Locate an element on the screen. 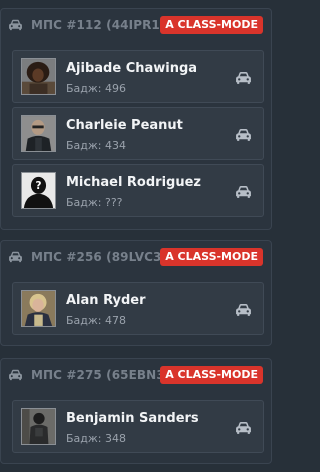 Image resolution: width=320 pixels, height=472 pixels. member-avatar: ? is located at coordinates (38, 190).